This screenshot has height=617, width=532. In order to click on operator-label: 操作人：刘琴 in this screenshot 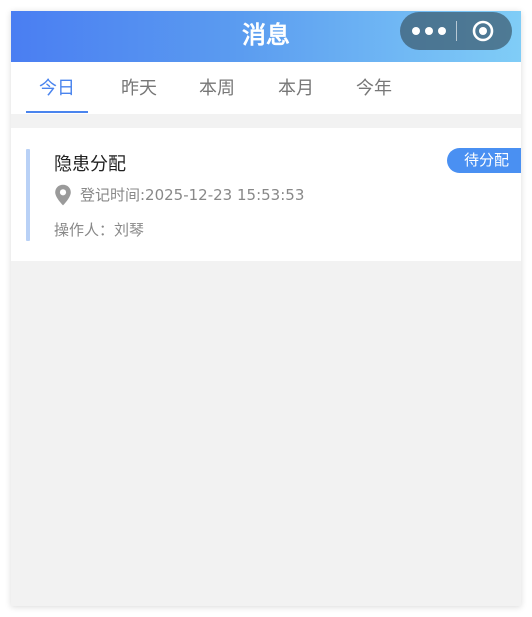, I will do `click(99, 230)`.